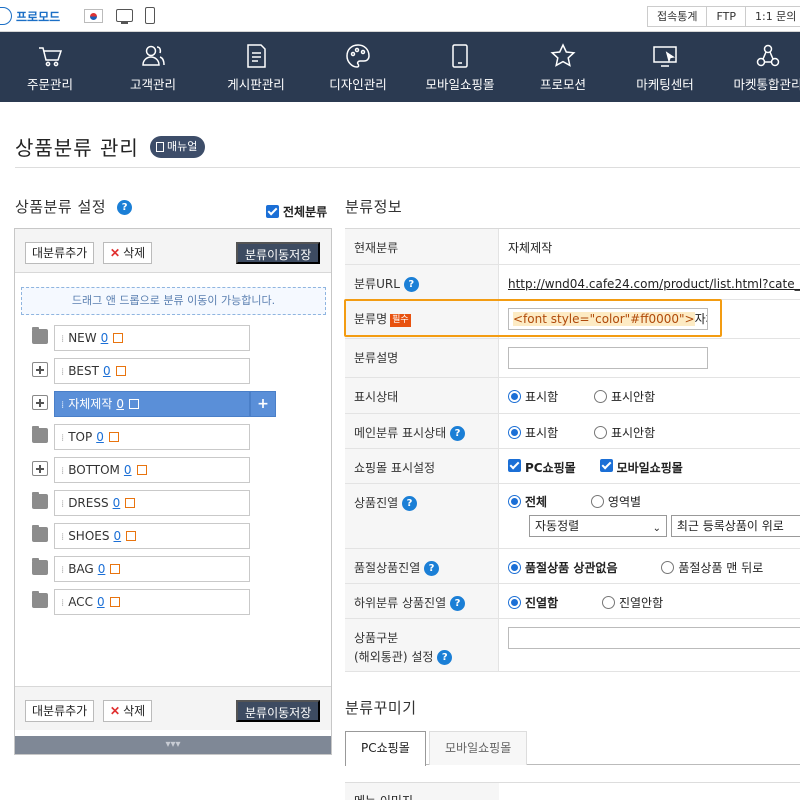  Describe the element at coordinates (263, 404) in the screenshot. I see `add-subcategory-button: +` at that location.